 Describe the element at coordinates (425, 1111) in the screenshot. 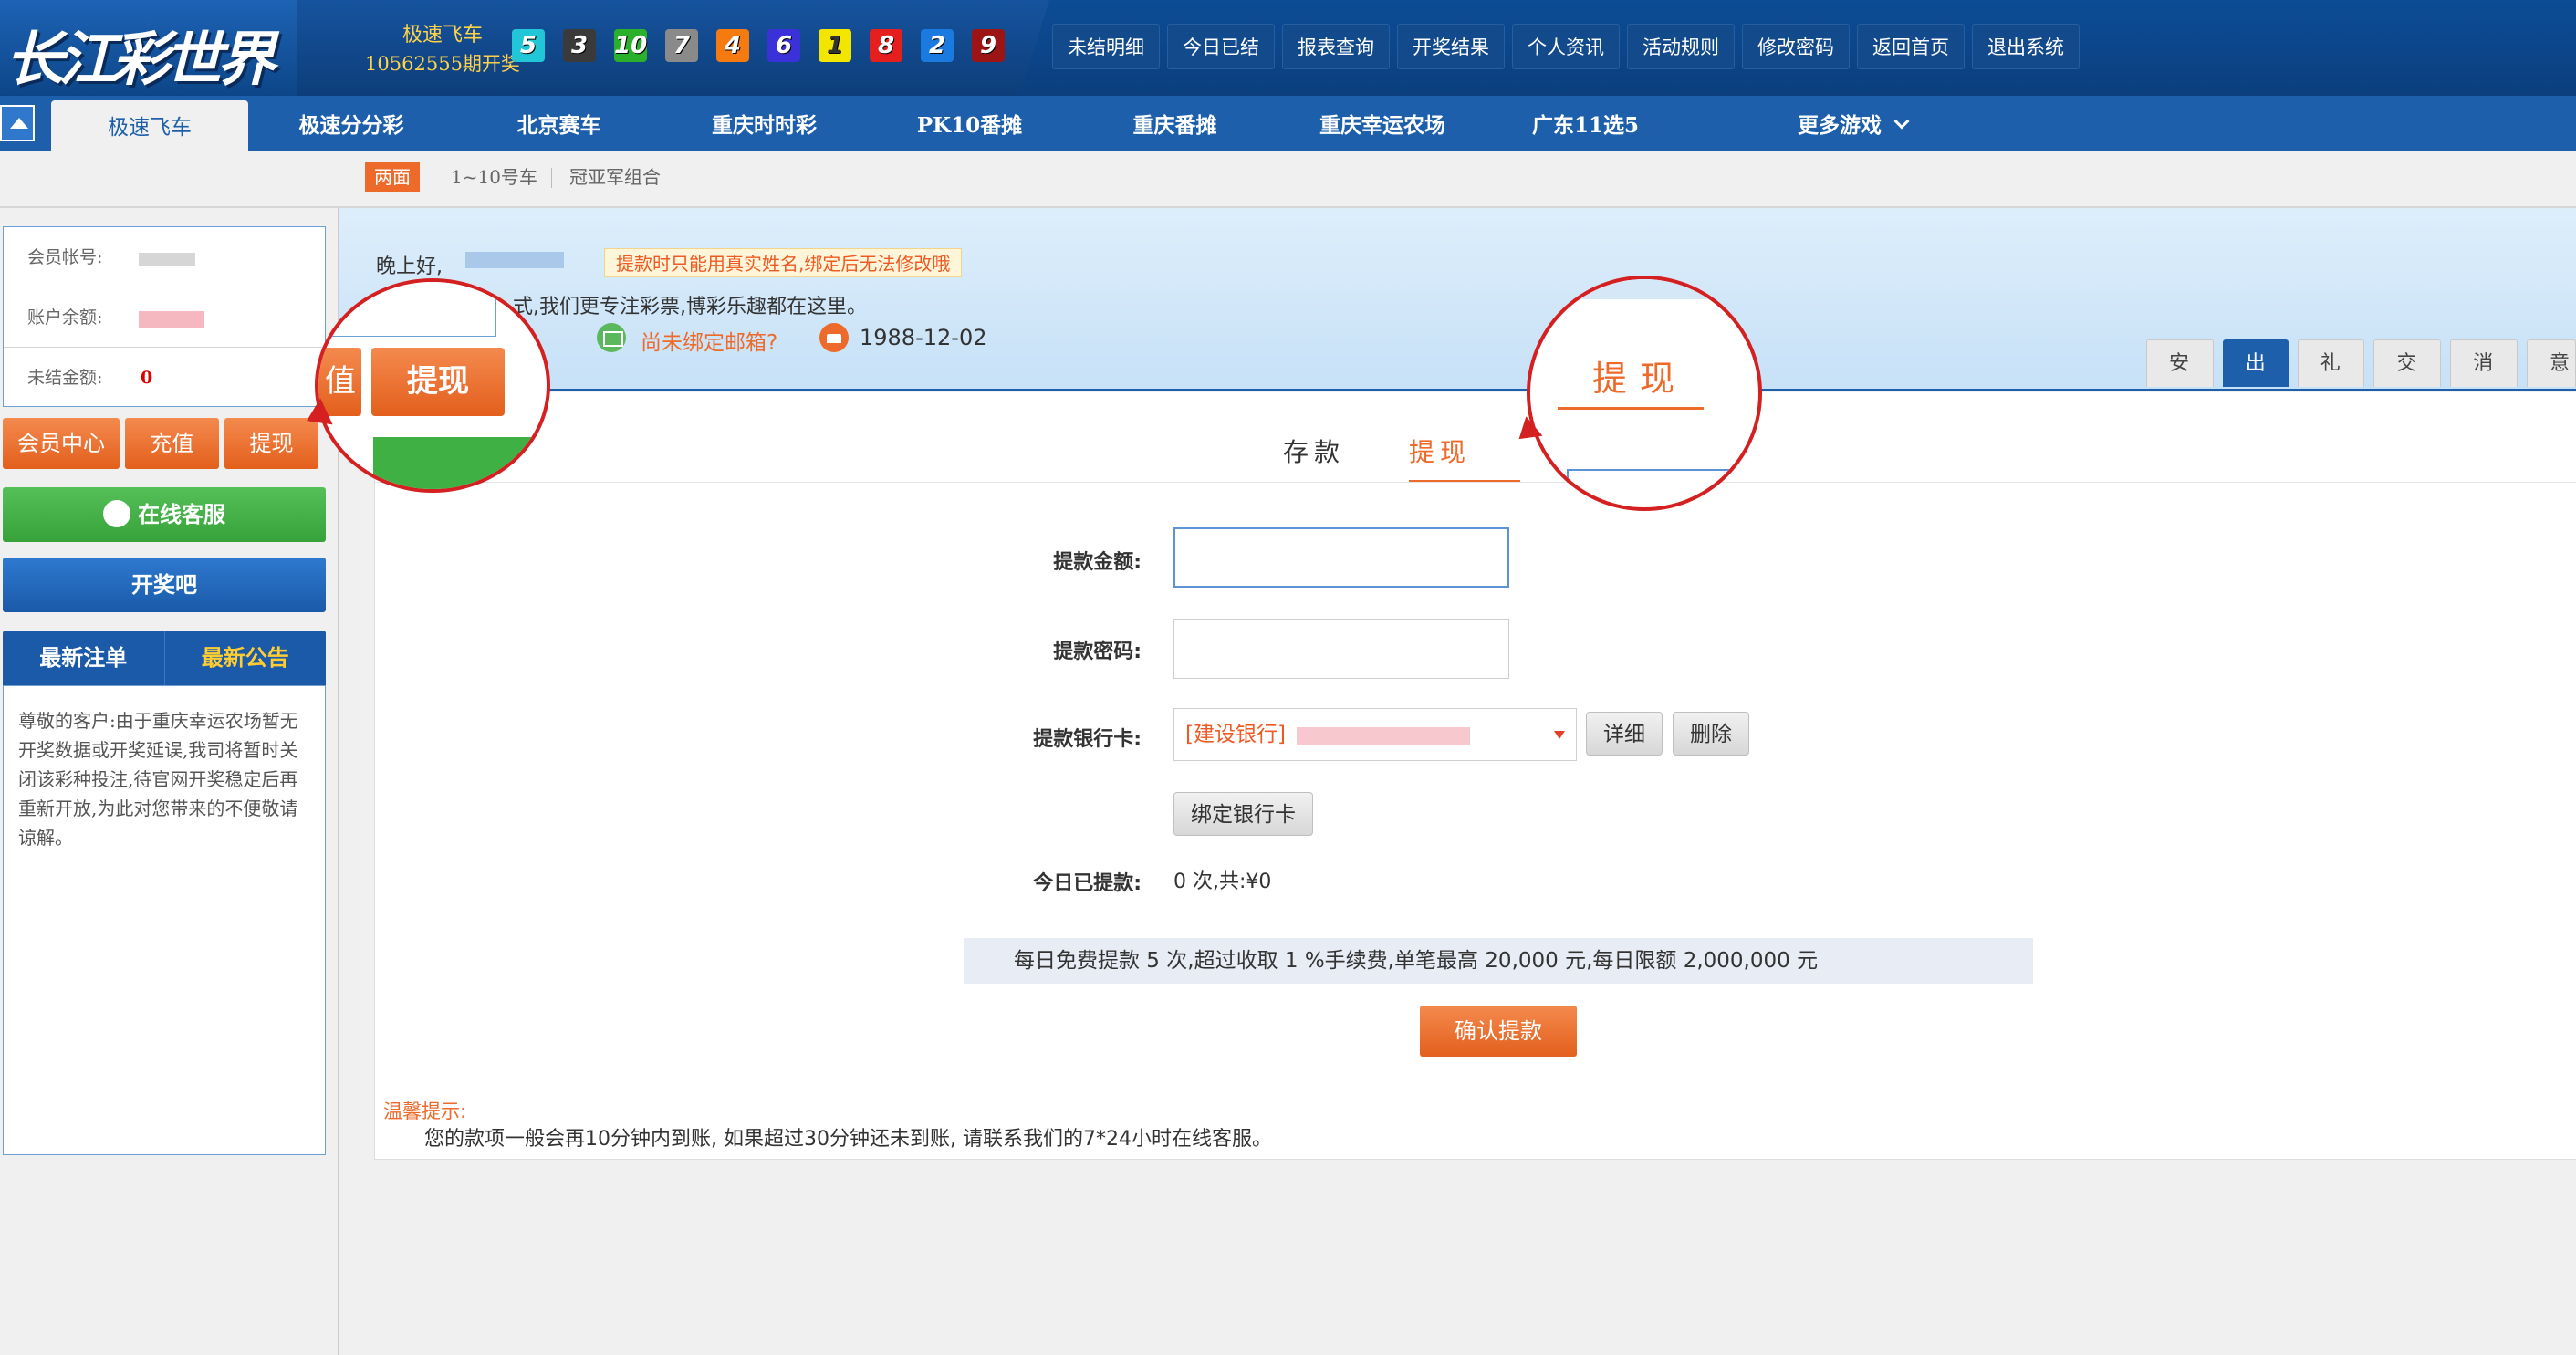

I see `warm-tip-title: 温馨提示:` at that location.